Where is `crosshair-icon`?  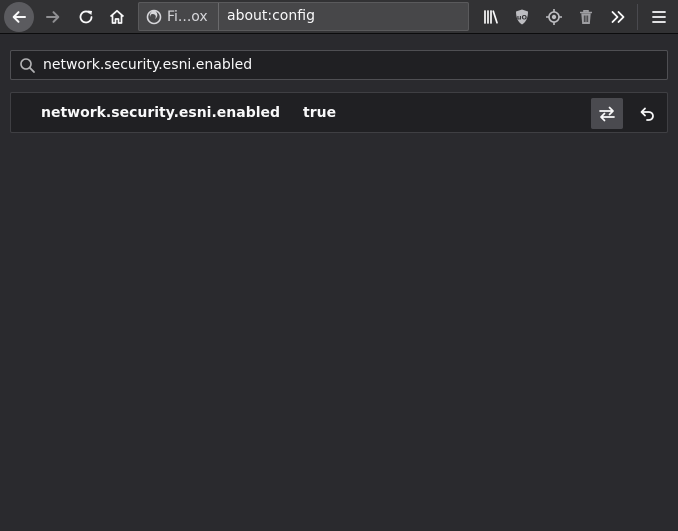 crosshair-icon is located at coordinates (554, 17).